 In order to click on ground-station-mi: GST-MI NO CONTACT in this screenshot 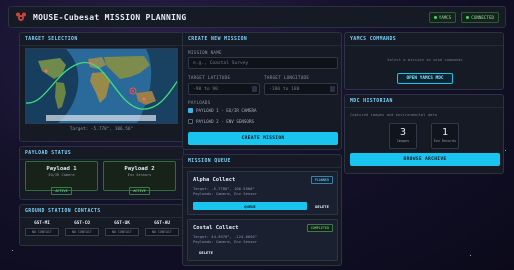, I will do `click(42, 228)`.